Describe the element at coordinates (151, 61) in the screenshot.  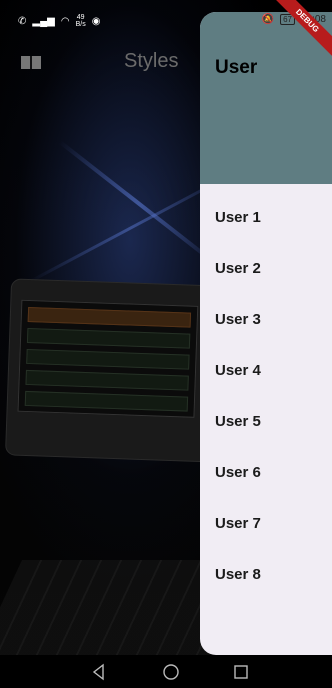
I see `page-title: Styles` at that location.